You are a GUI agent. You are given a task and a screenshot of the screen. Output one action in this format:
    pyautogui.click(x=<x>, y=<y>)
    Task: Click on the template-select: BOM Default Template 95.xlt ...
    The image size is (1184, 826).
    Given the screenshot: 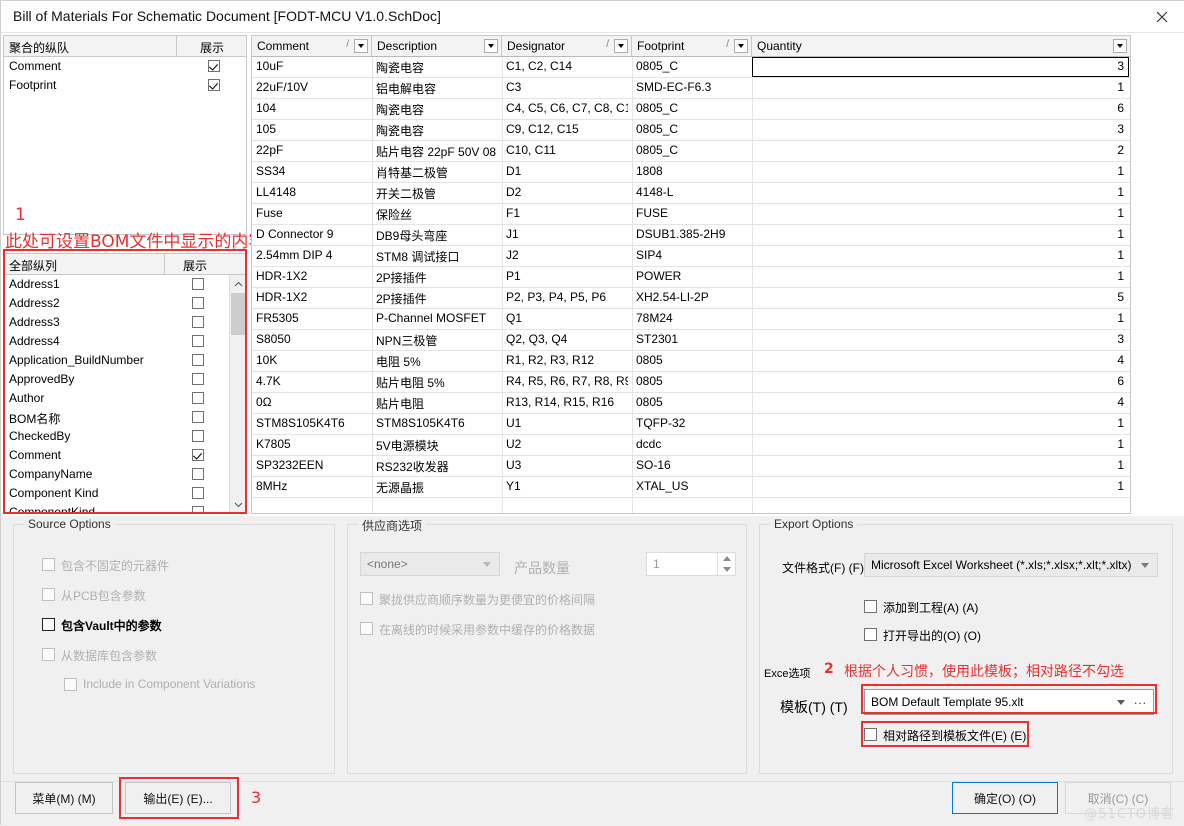 What is the action you would take?
    pyautogui.click(x=1009, y=702)
    